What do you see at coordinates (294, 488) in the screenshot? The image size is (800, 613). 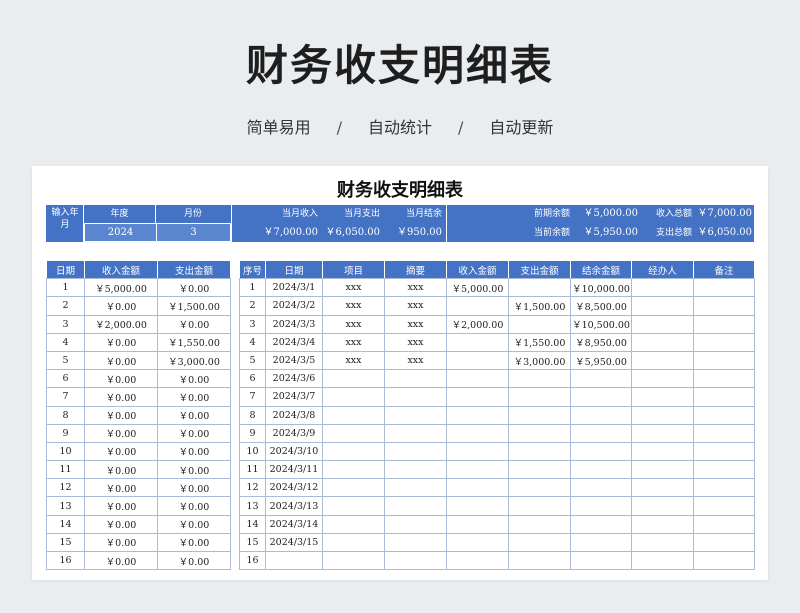 I see `transaction-cell: 2024/3/12` at bounding box center [294, 488].